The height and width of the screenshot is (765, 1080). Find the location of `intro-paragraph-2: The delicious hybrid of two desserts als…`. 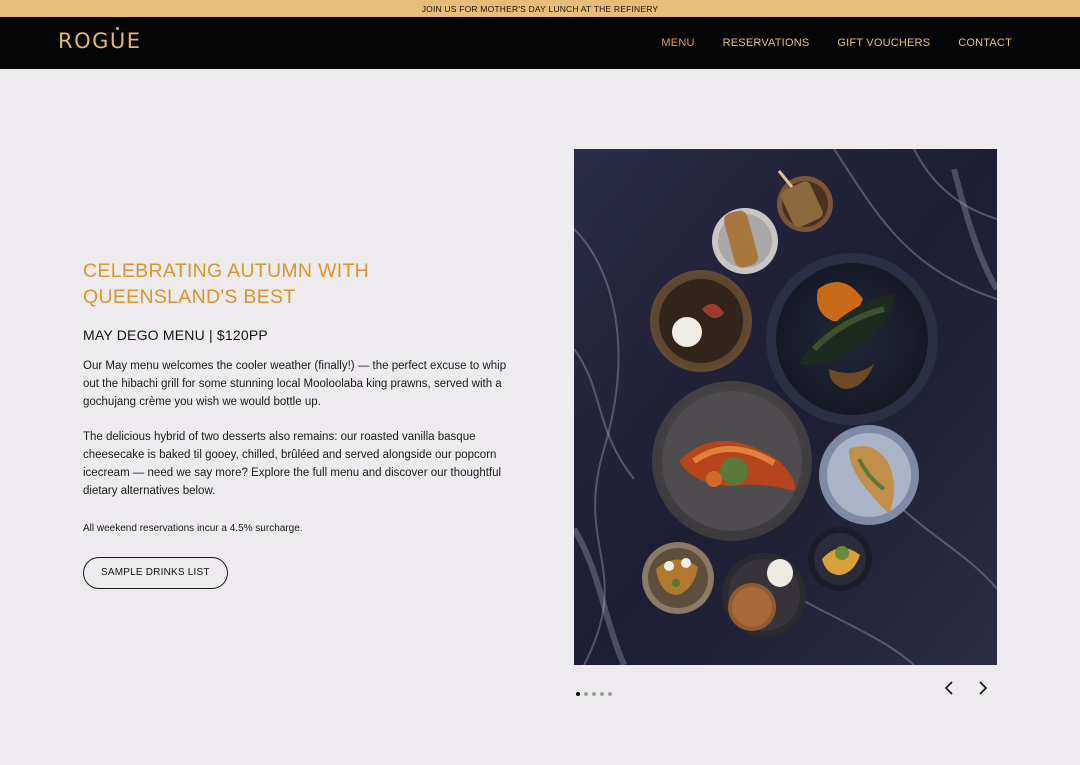

intro-paragraph-2: The delicious hybrid of two desserts als… is located at coordinates (292, 464).